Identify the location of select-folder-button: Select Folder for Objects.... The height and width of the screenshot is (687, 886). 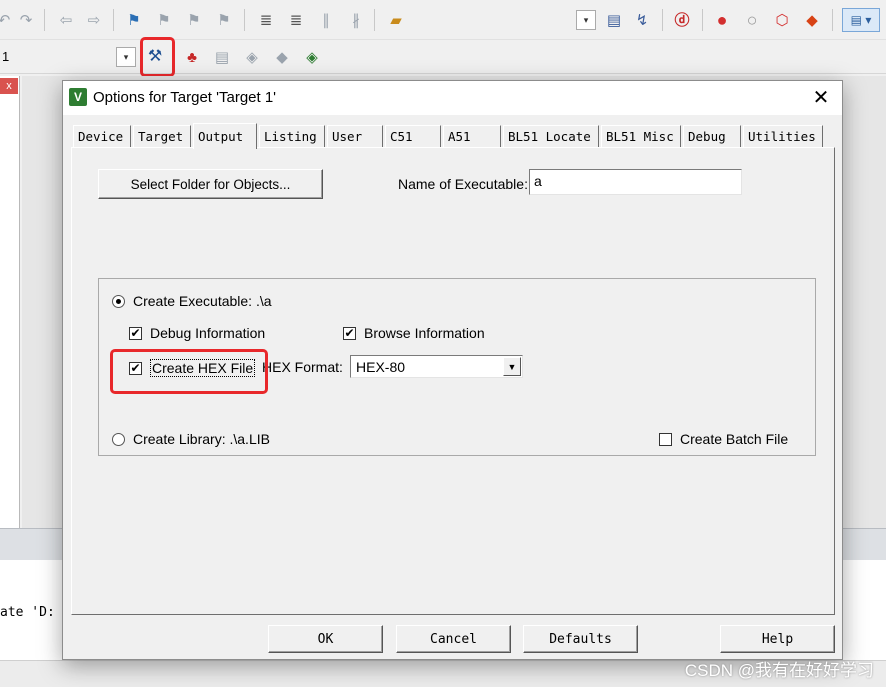
(210, 184).